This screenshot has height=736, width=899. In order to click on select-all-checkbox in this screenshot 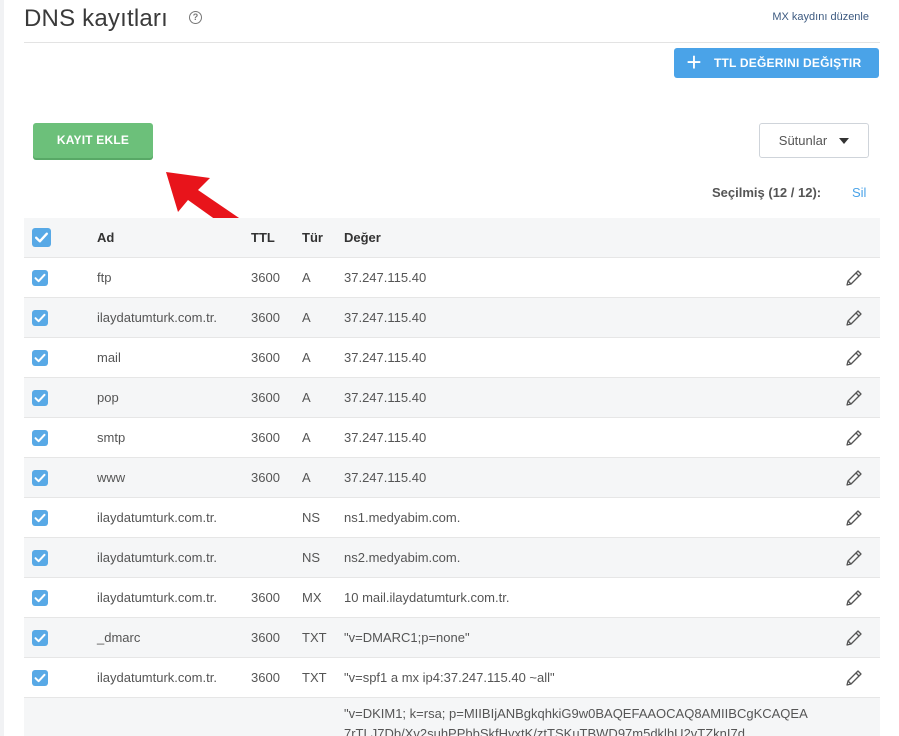, I will do `click(41, 237)`.